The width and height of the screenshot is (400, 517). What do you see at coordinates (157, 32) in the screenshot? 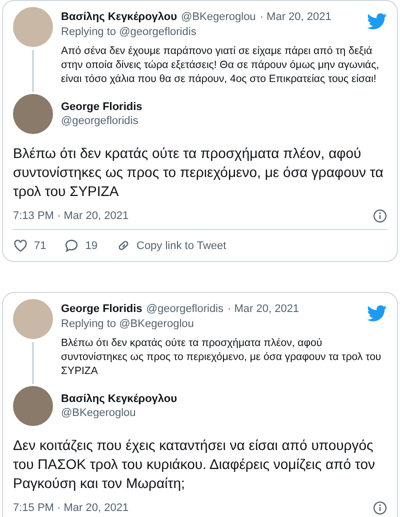
I see `reply-handle-link: @georgefloridis` at bounding box center [157, 32].